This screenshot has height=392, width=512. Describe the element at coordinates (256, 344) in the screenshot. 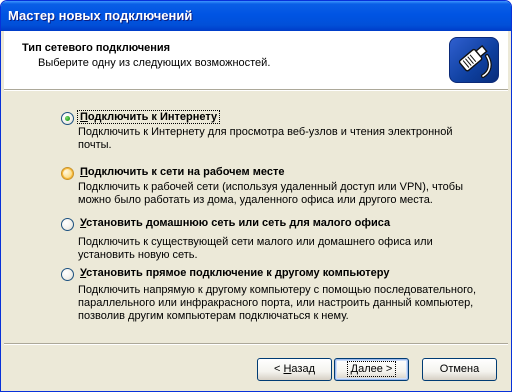

I see `footer-divider` at that location.